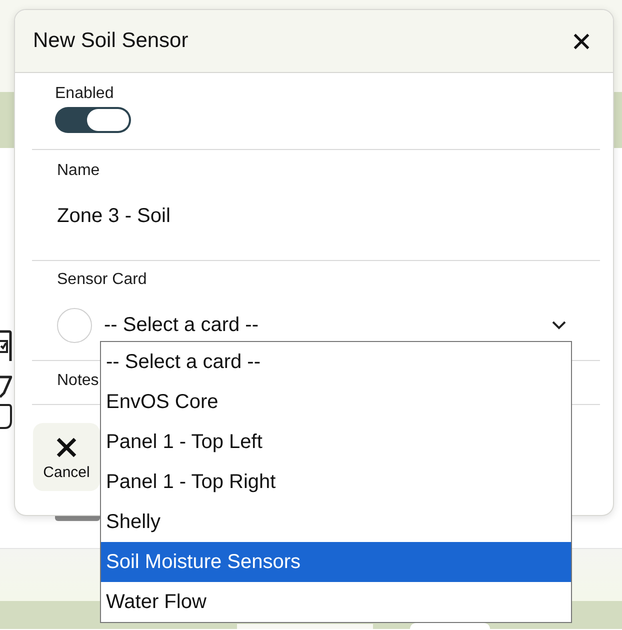 The image size is (622, 630). I want to click on dropdown-option: -- Select a card --, so click(336, 362).